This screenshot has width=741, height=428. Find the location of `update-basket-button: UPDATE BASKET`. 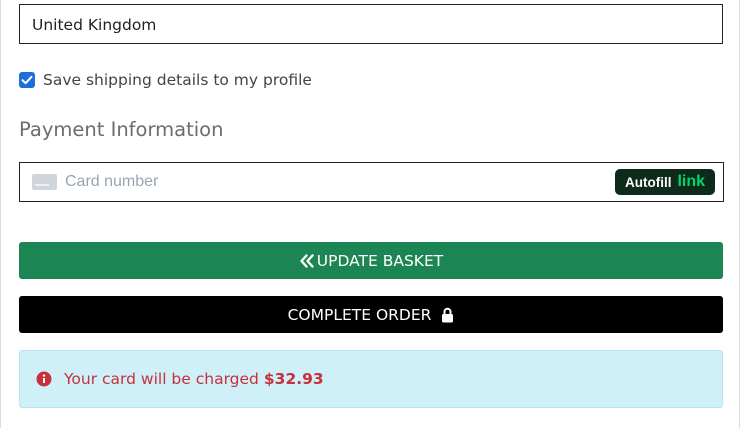

update-basket-button: UPDATE BASKET is located at coordinates (371, 260).